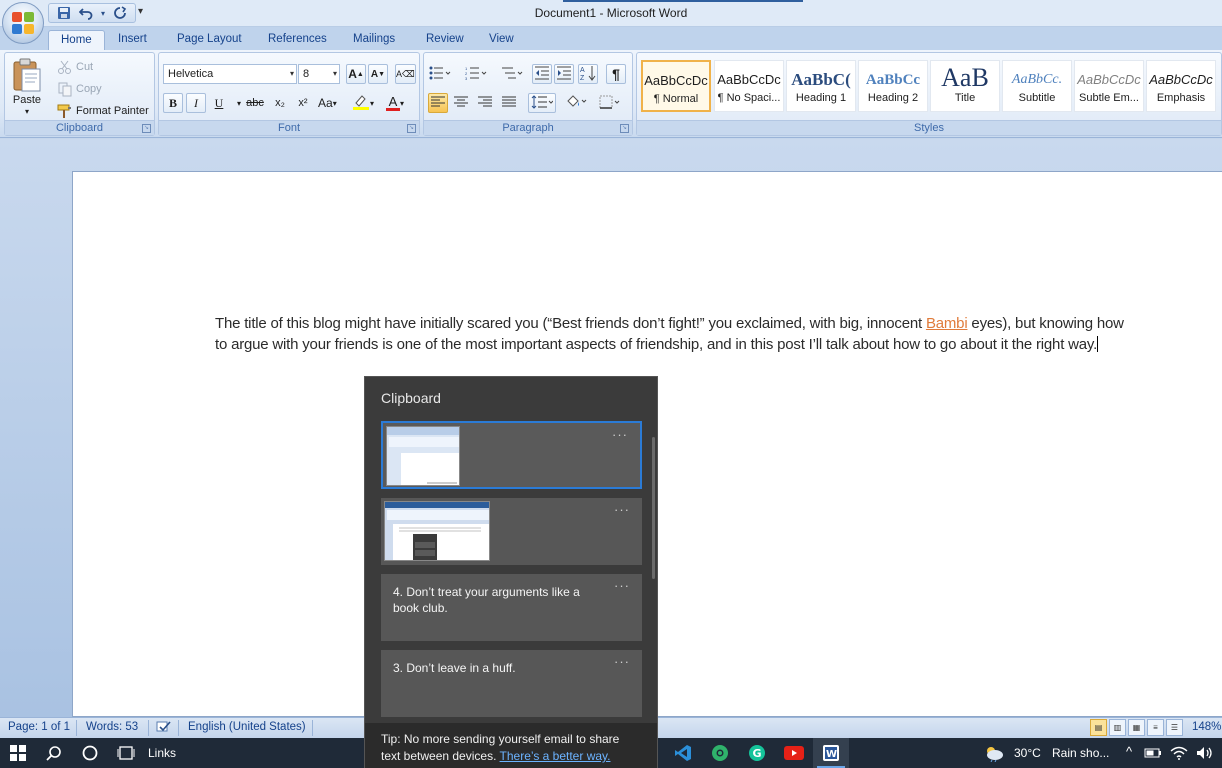 The height and width of the screenshot is (768, 1222). I want to click on office-button, so click(23, 23).